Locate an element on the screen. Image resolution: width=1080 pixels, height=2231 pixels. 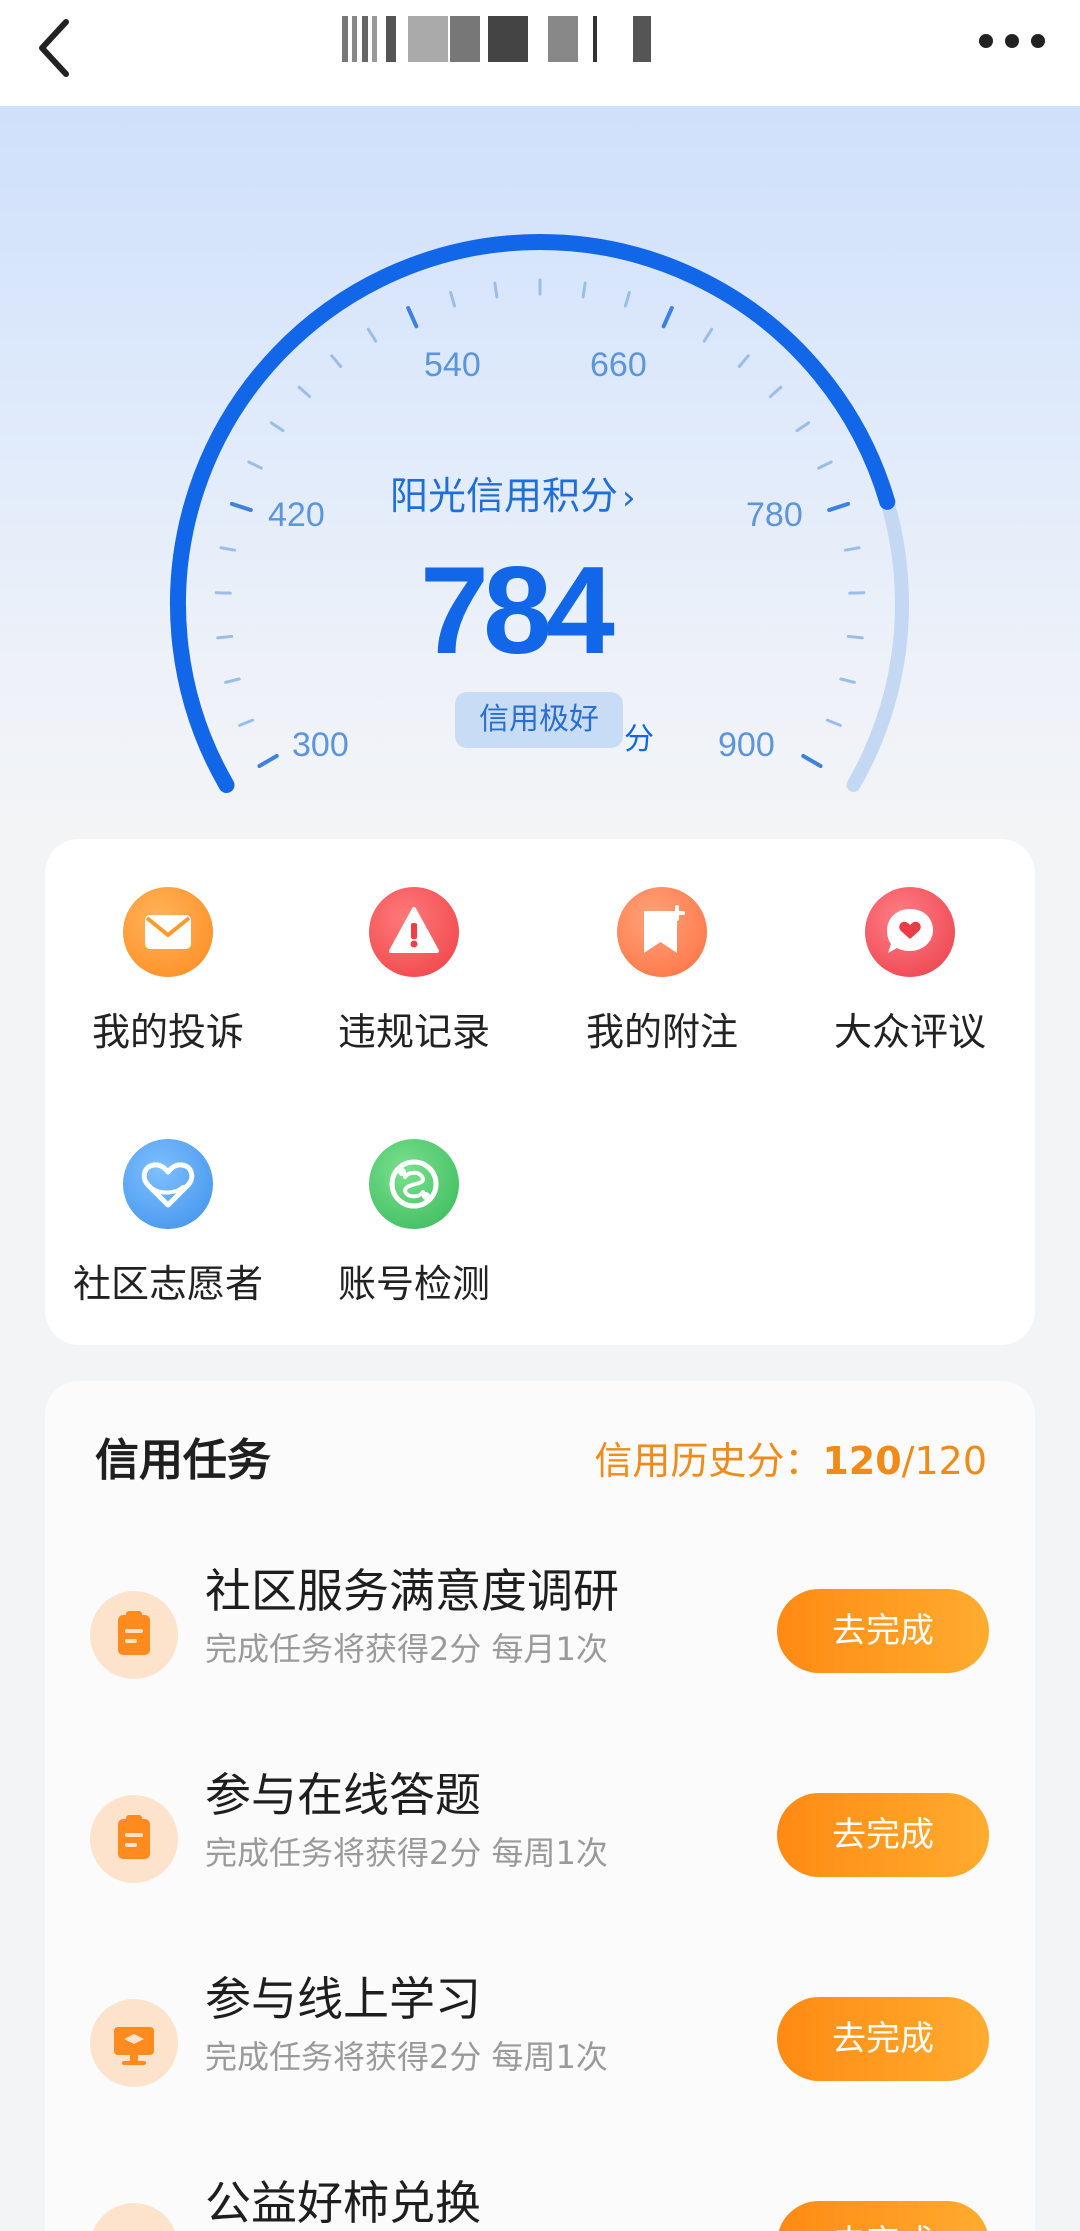
service-community-volunteer: 社区志愿者 is located at coordinates (168, 1254).